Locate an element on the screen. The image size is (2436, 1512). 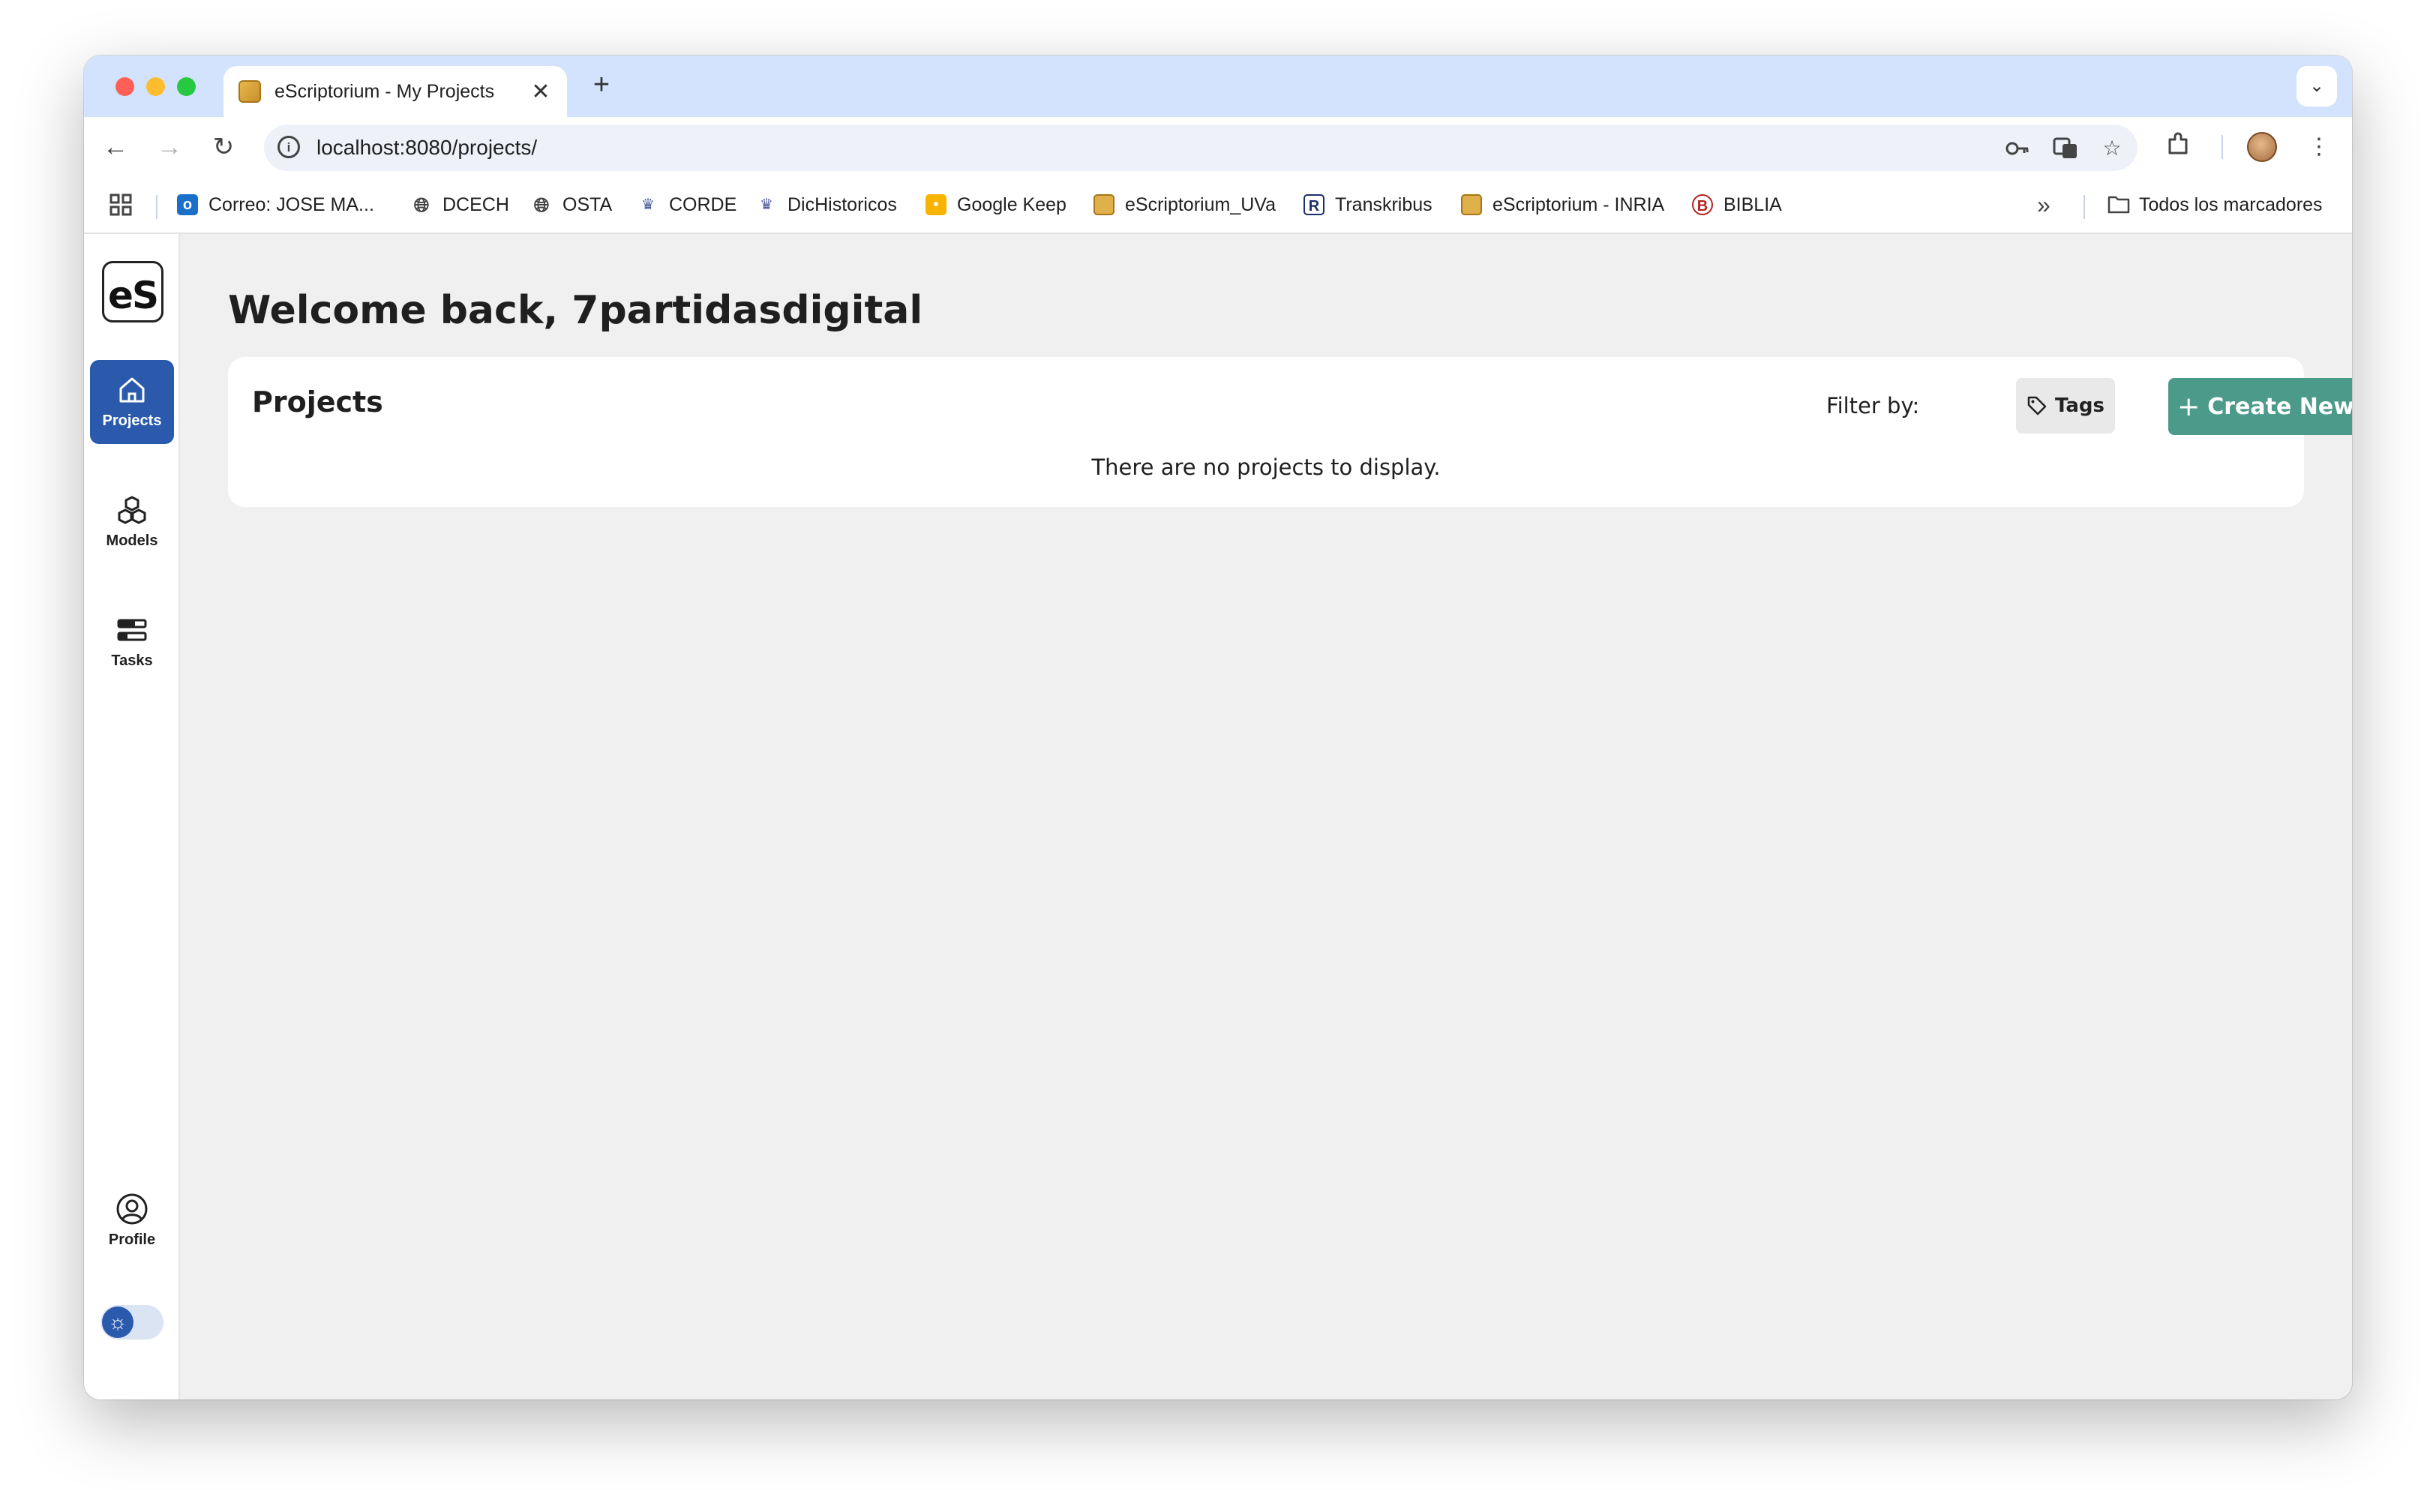
theme-toggle: ☼ is located at coordinates (132, 1322).